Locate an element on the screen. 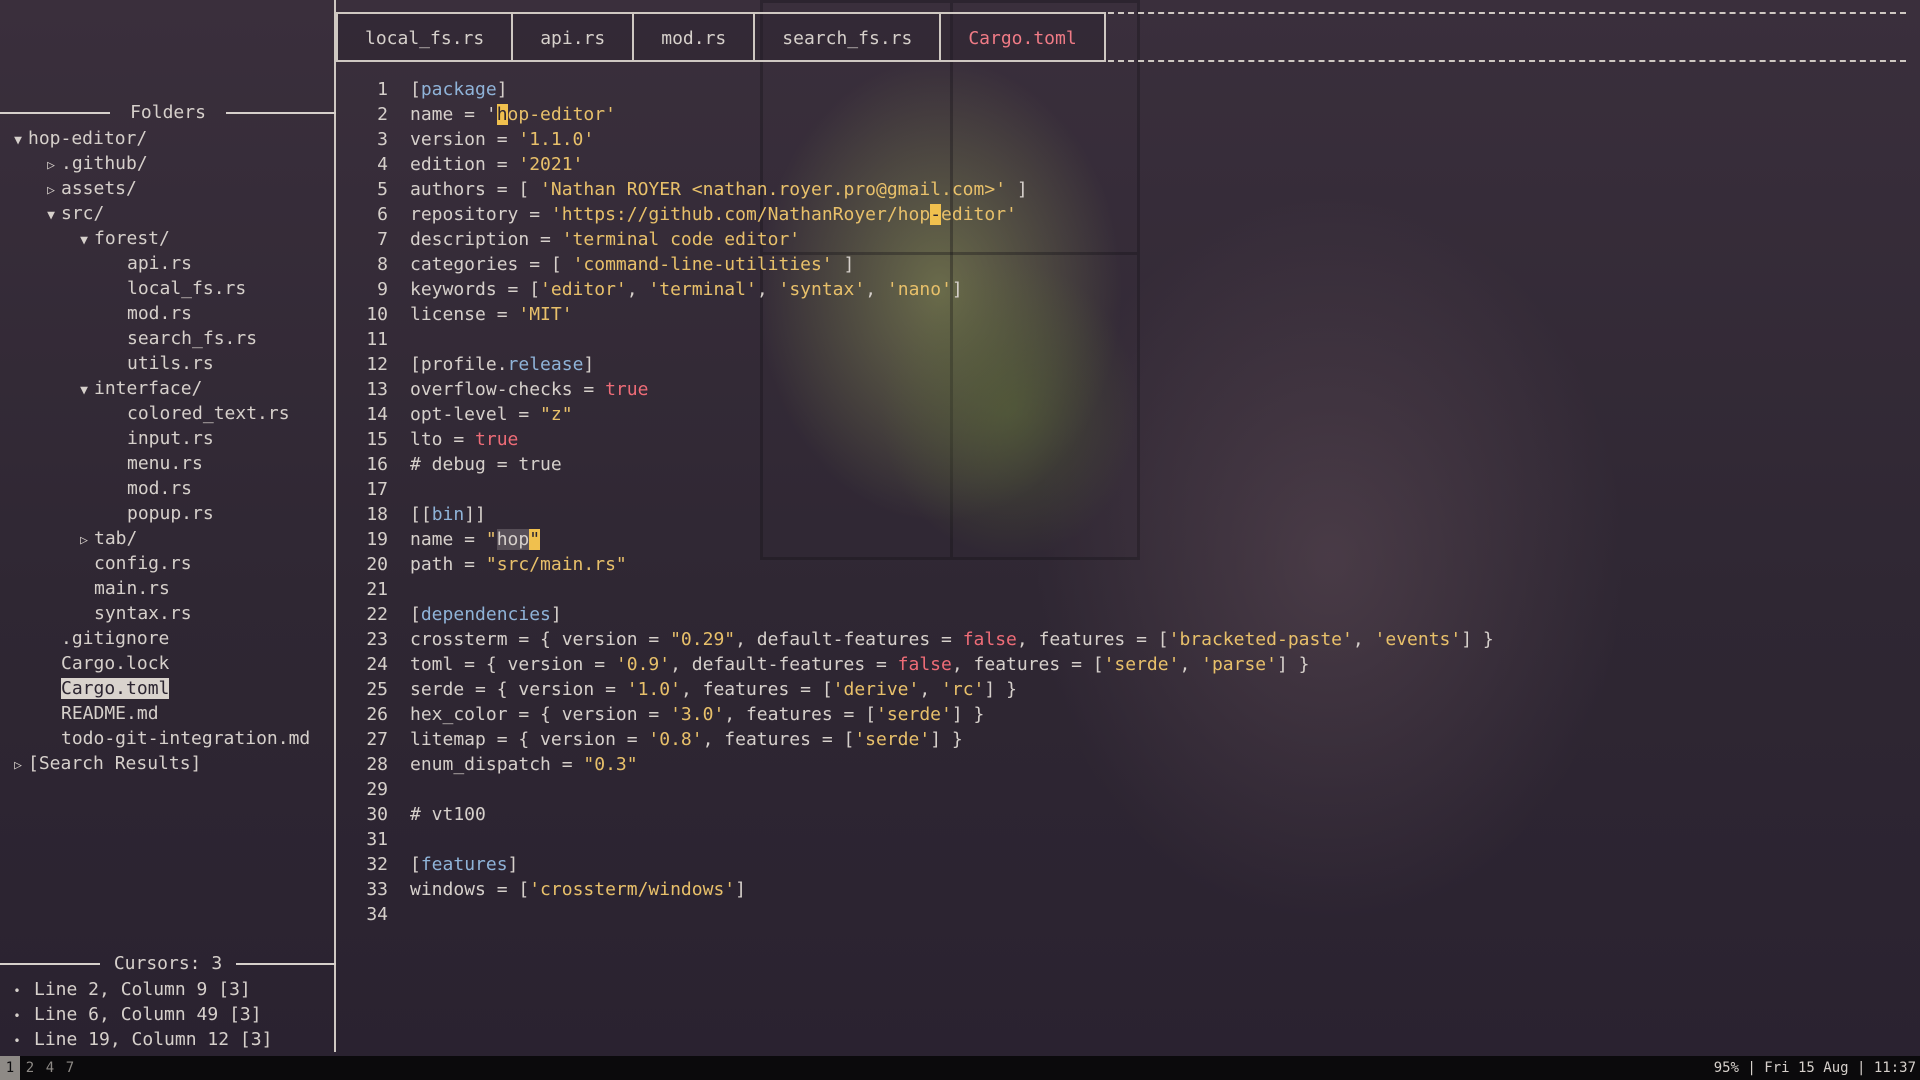  code-line: 17 is located at coordinates (922, 489).